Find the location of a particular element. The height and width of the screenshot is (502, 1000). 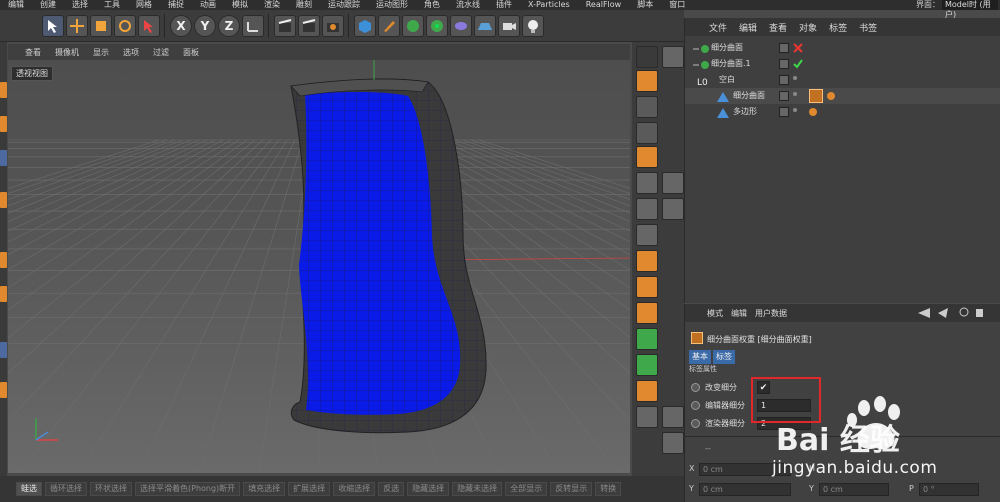

move-icon is located at coordinates (77, 26).